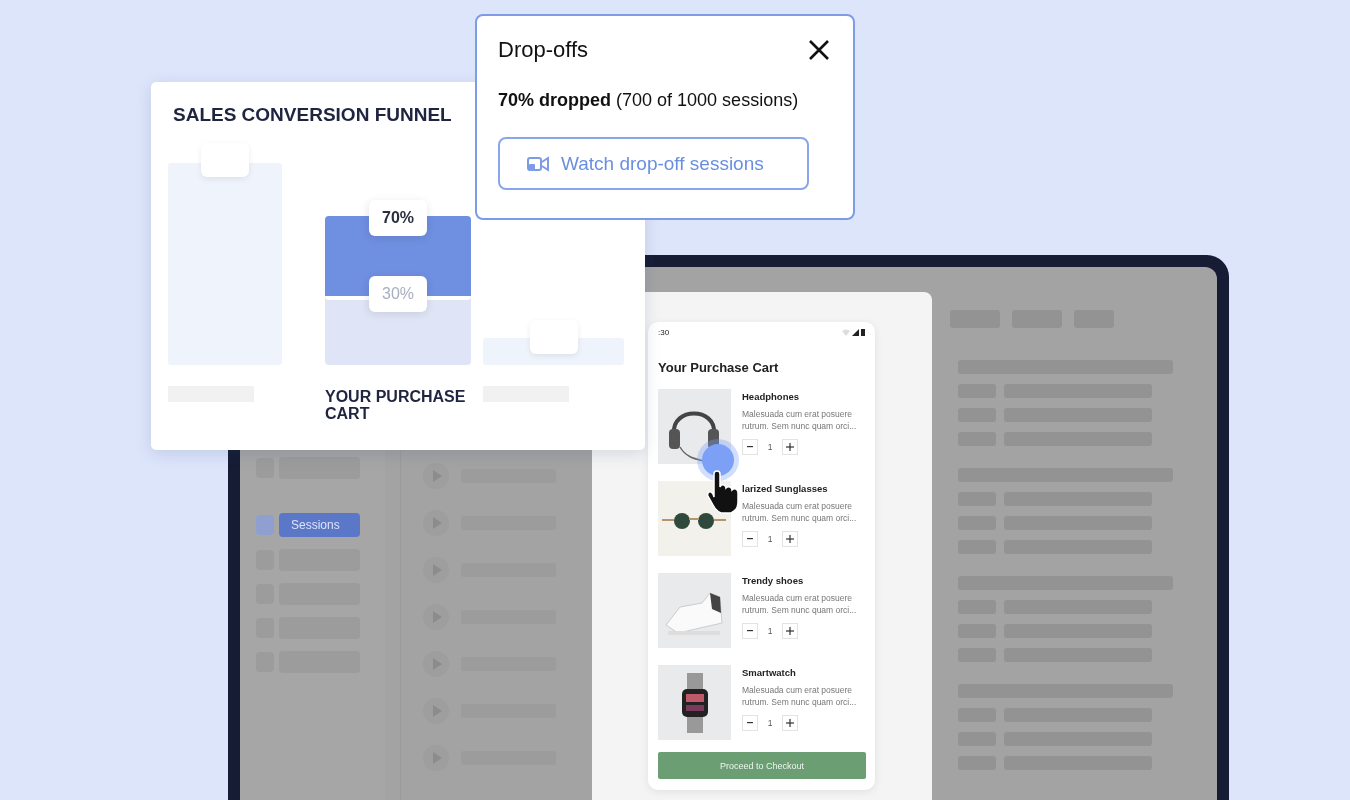 This screenshot has width=1350, height=800. I want to click on hand-cursor-icon, so click(723, 492).